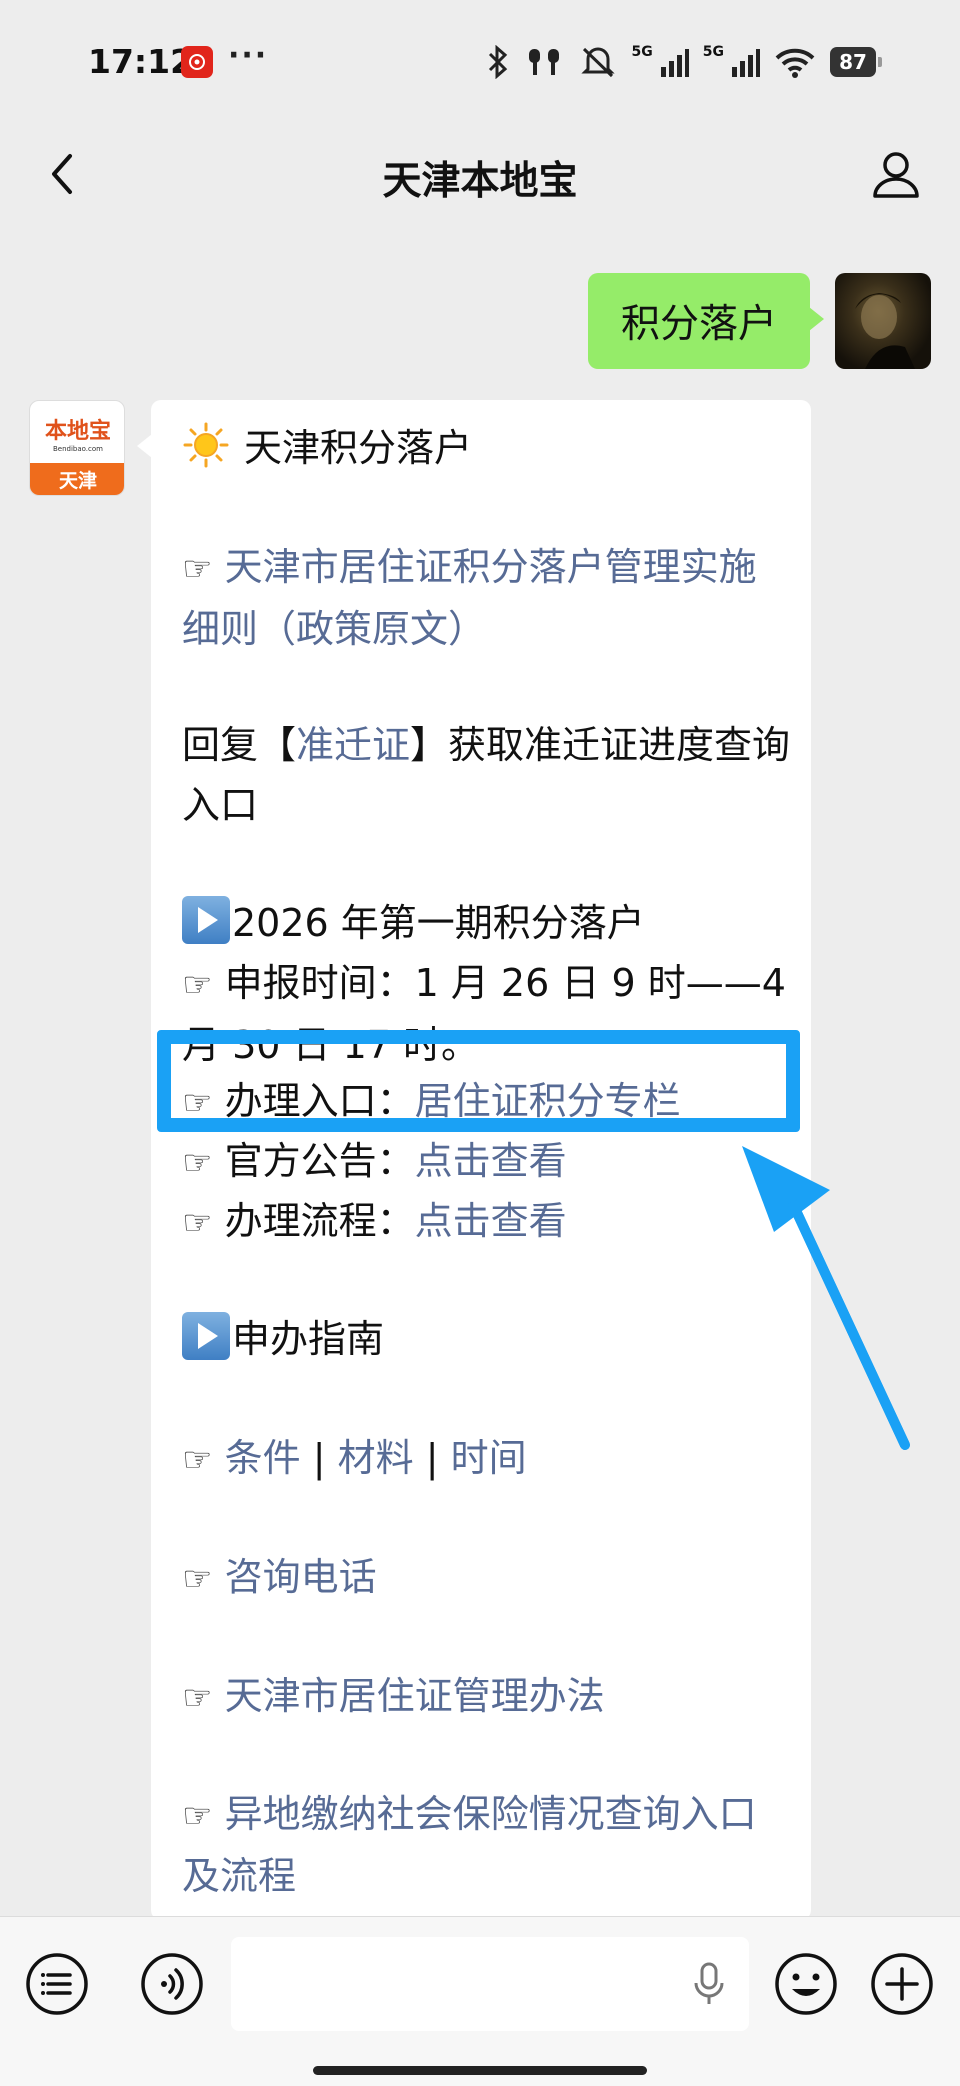  Describe the element at coordinates (57, 1984) in the screenshot. I see `menu-list-icon` at that location.